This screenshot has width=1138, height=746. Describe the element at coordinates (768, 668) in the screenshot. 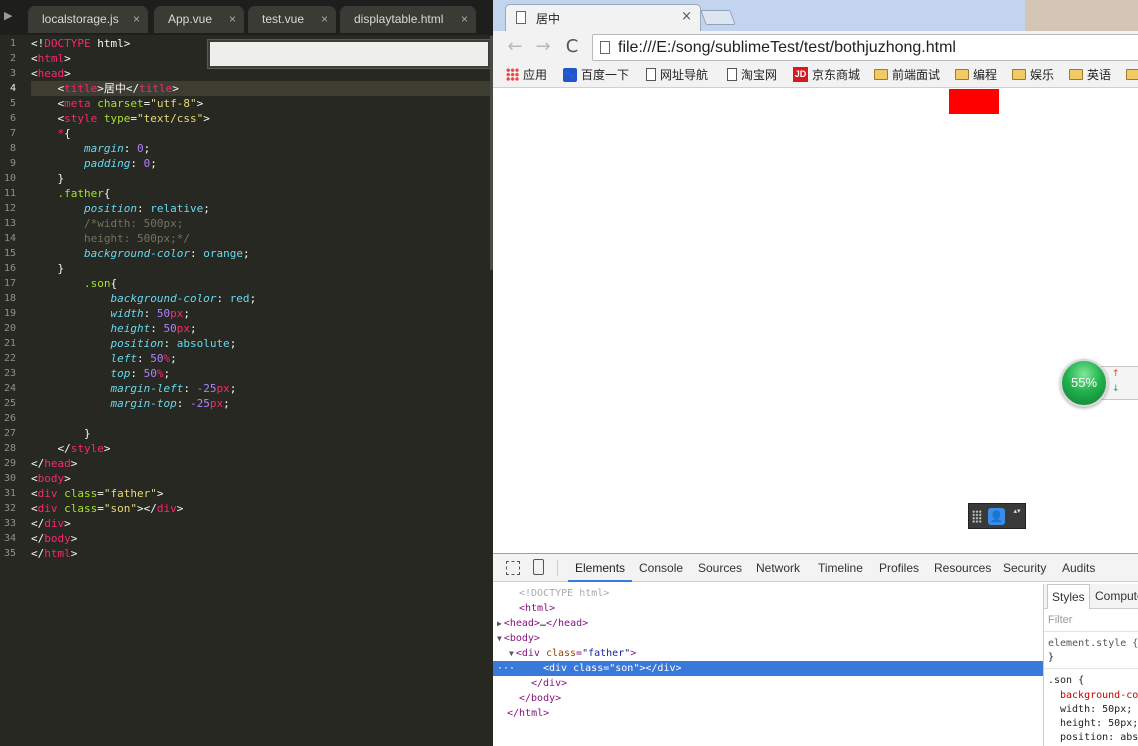

I see `dom-node-selected: ··· <div class="son"></div>` at that location.